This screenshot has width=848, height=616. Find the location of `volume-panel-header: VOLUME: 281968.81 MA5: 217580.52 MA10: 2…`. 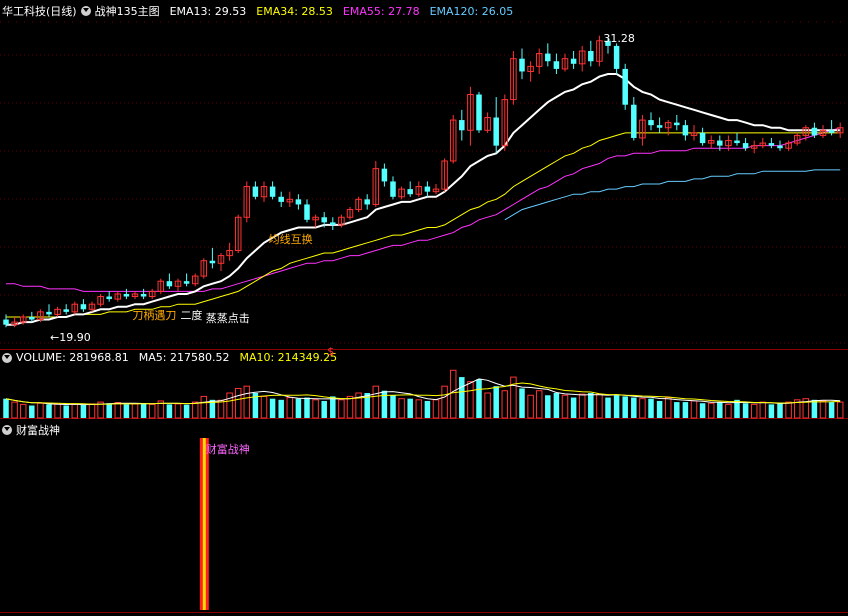

volume-panel-header: VOLUME: 281968.81 MA5: 217580.52 MA10: 2… is located at coordinates (169, 357).